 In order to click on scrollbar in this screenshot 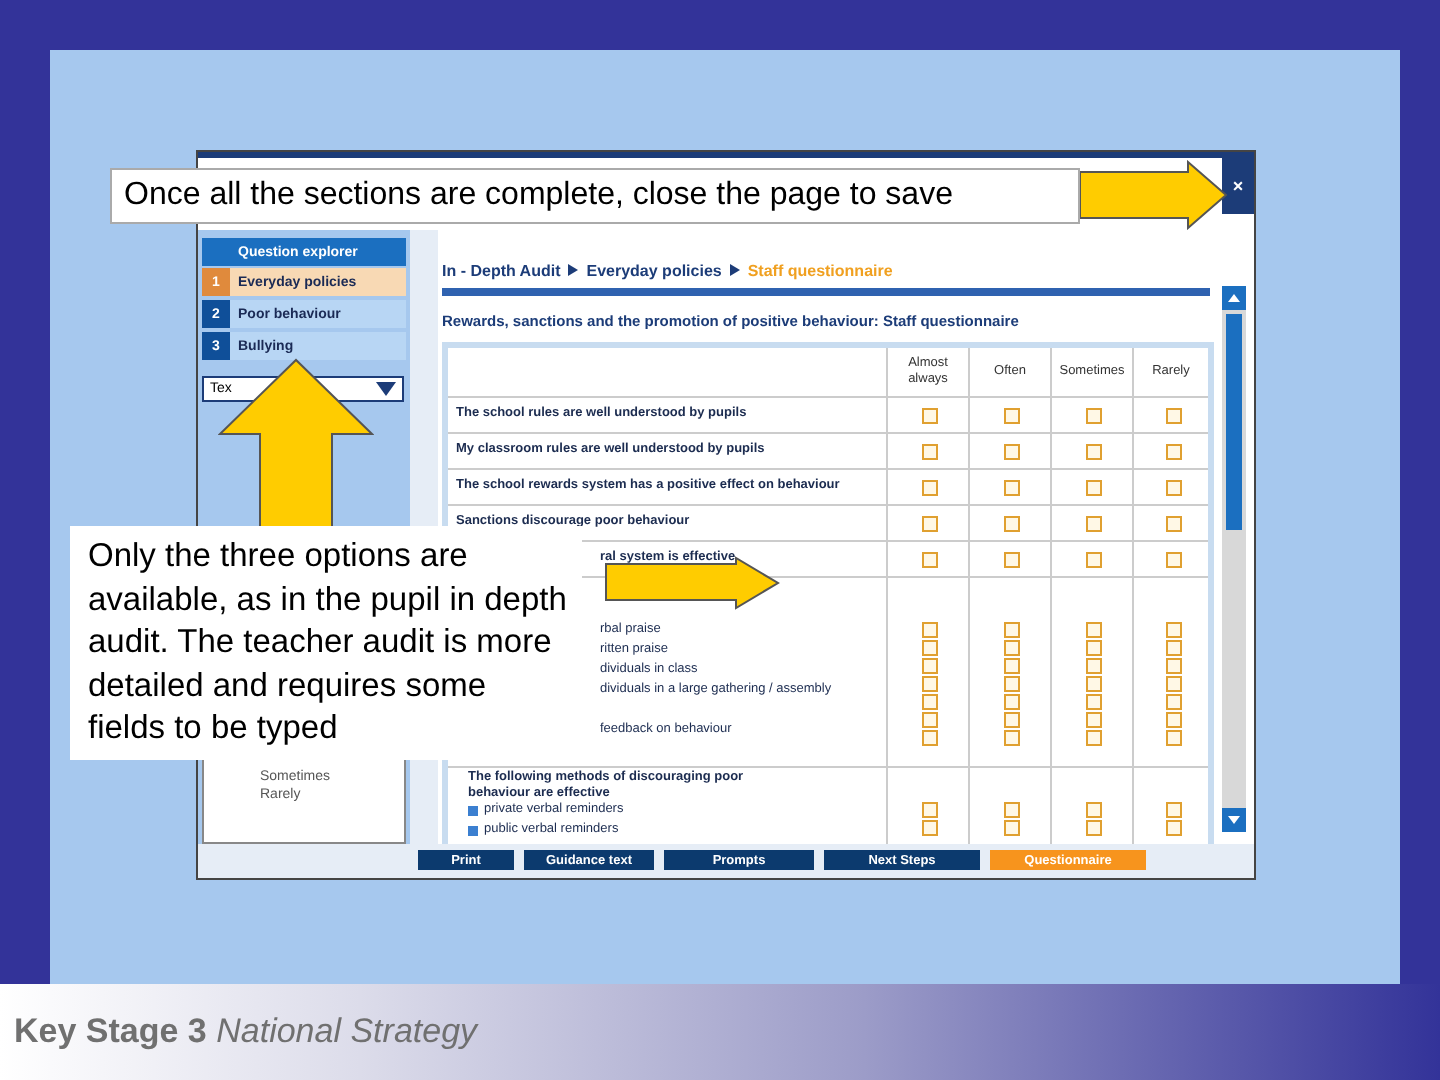, I will do `click(1234, 559)`.